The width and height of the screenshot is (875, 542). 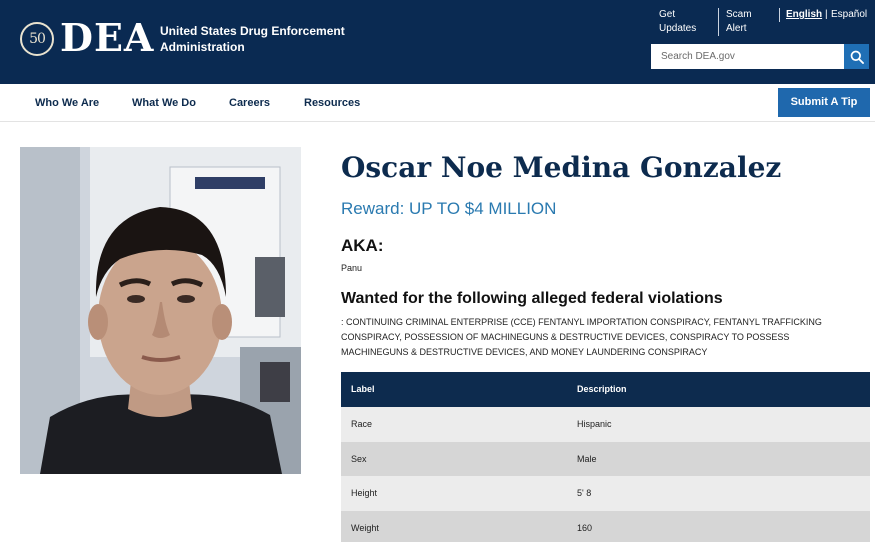 What do you see at coordinates (67, 103) in the screenshot?
I see `nav-who-we-are: Who We Are` at bounding box center [67, 103].